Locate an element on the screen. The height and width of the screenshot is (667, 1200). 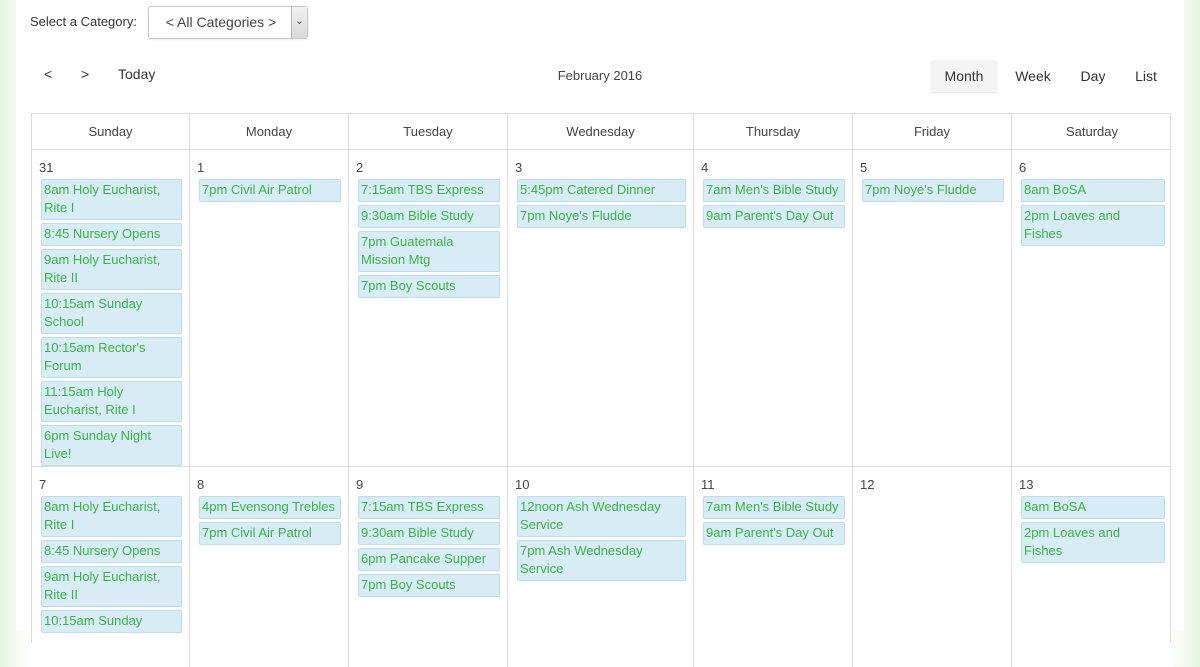
weekday-header-sunday: Sunday is located at coordinates (111, 131).